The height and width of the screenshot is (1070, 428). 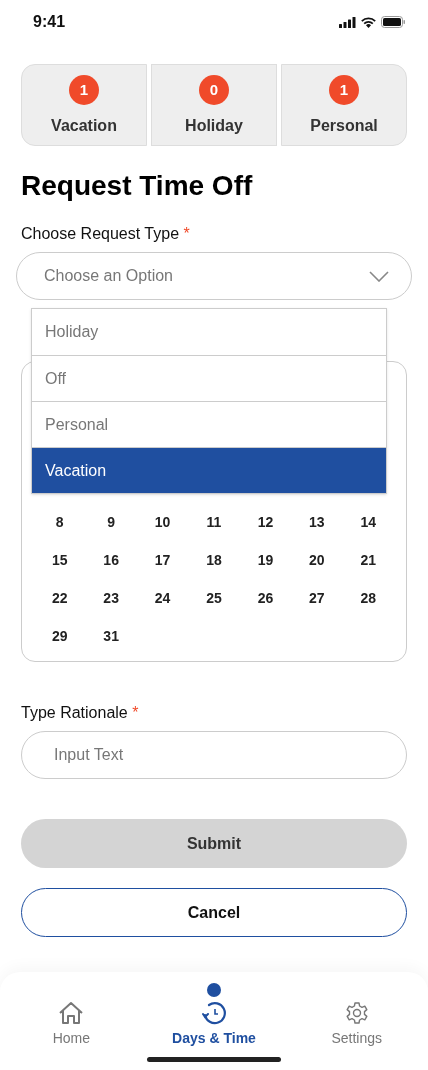 I want to click on text-input-field: Input Text, so click(x=214, y=755).